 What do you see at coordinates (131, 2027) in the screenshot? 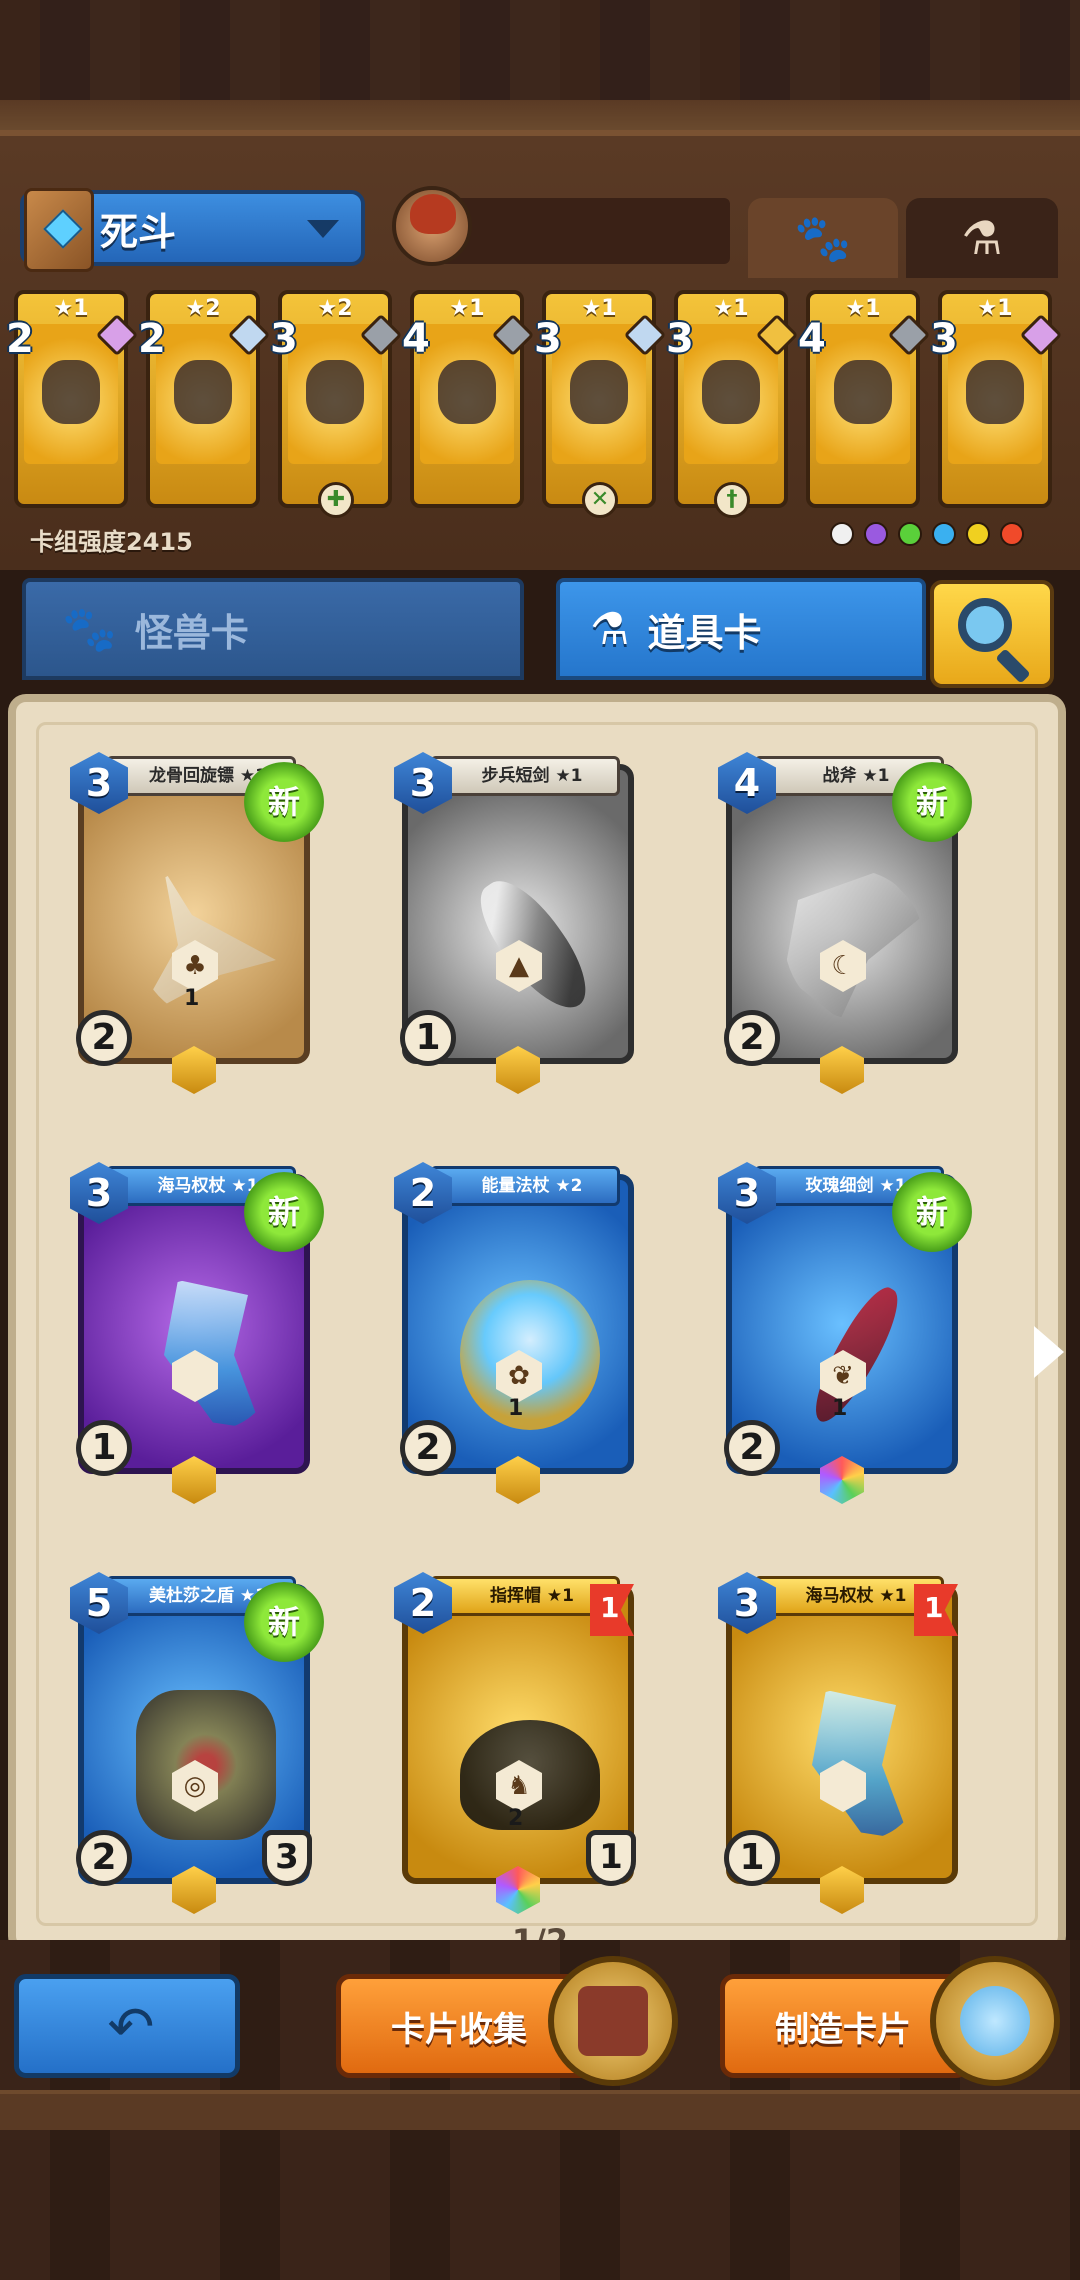
I see `back-arrow-icon: ↶` at bounding box center [131, 2027].